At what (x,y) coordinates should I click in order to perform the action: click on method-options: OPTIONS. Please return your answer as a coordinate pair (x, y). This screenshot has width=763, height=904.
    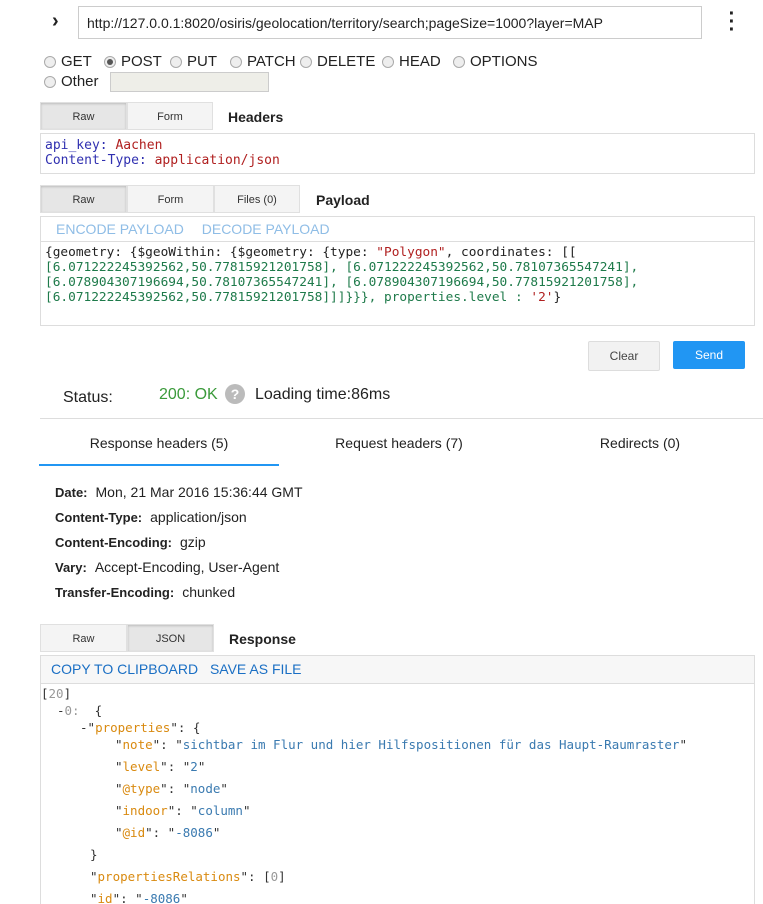
    Looking at the image, I should click on (495, 61).